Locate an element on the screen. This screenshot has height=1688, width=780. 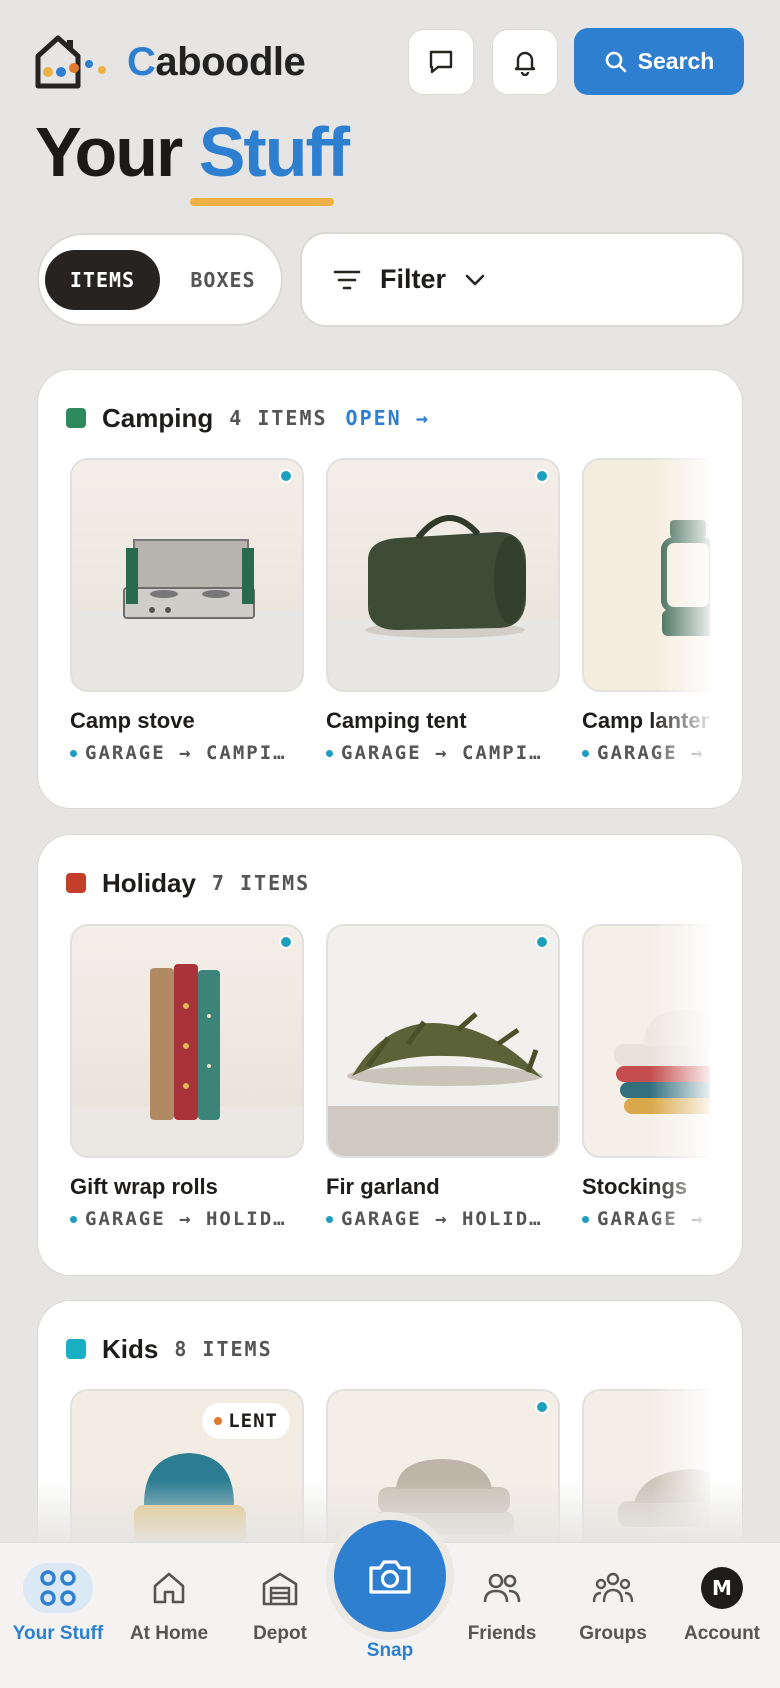
tab-account: M Account is located at coordinates (722, 1615).